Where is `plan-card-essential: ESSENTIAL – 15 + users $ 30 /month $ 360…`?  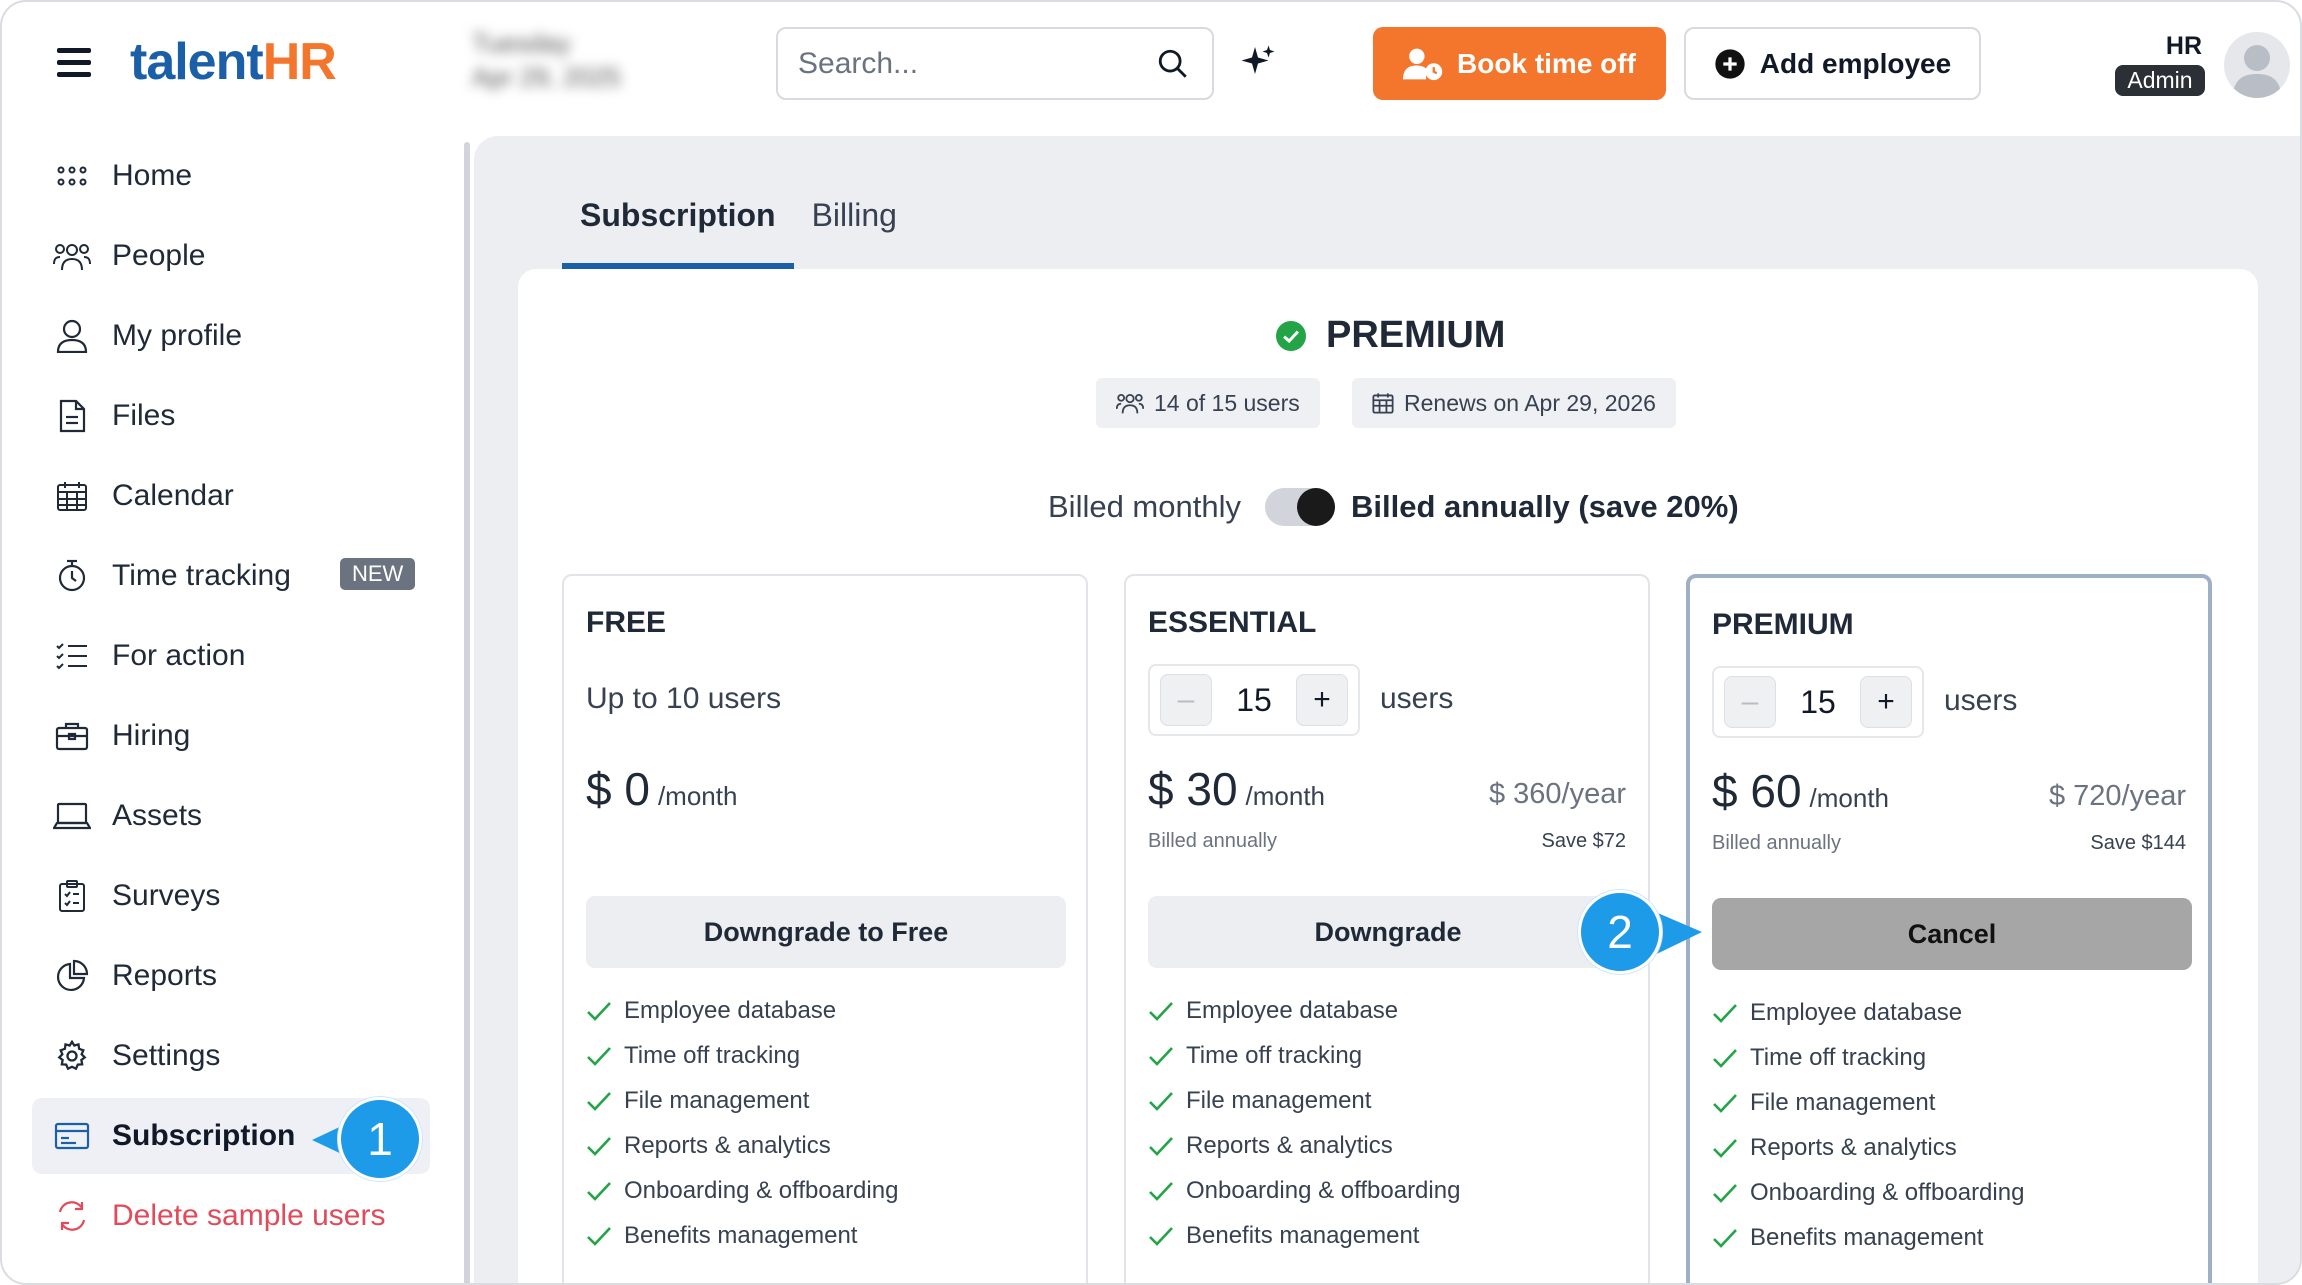 plan-card-essential: ESSENTIAL – 15 + users $ 30 /month $ 360… is located at coordinates (1387, 928).